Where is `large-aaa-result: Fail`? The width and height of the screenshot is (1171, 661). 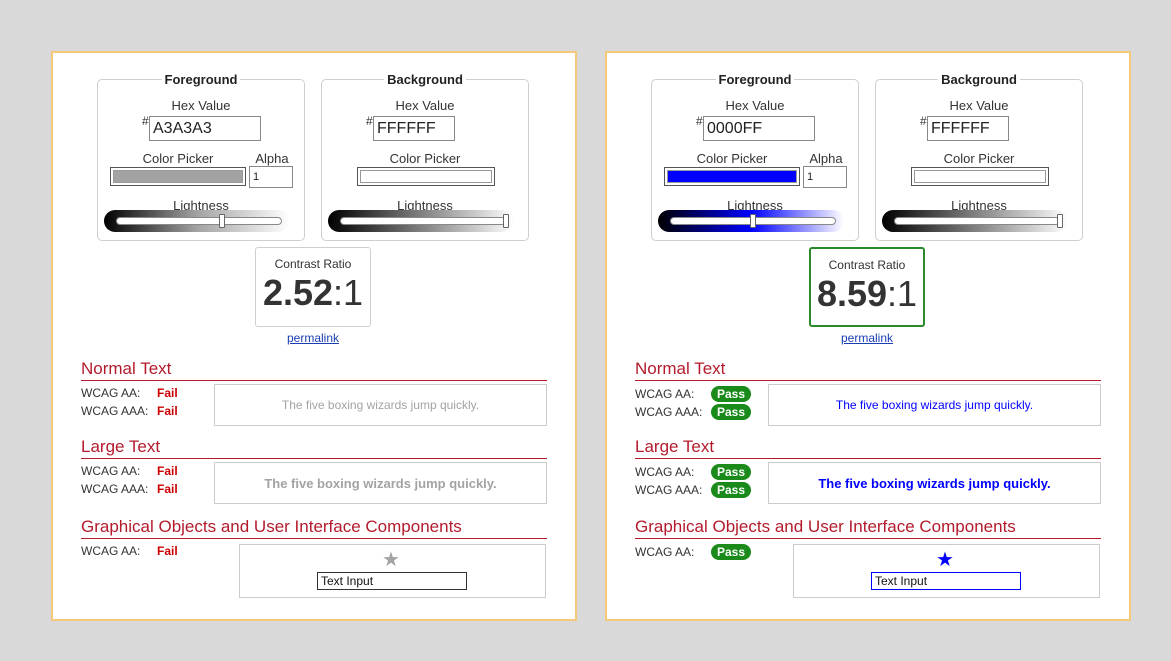
large-aaa-result: Fail is located at coordinates (167, 489).